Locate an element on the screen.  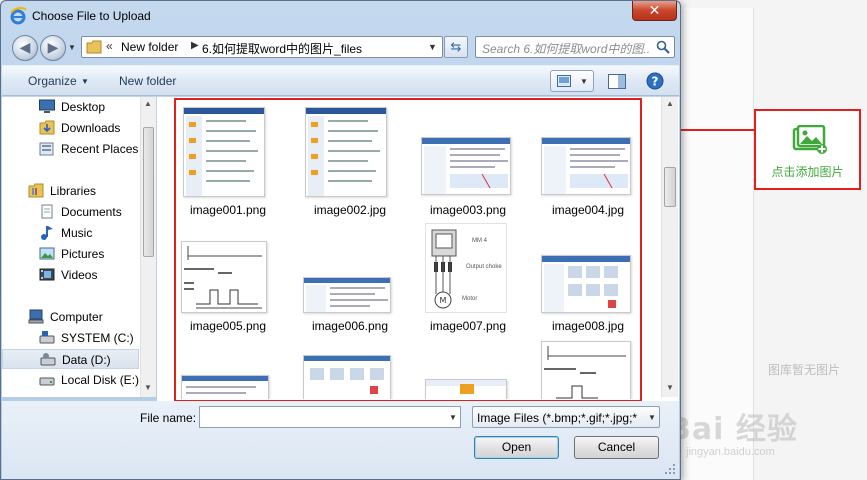
file-item-image007: M MM 4 Output choke Motor image007.png is located at coordinates (468, 276).